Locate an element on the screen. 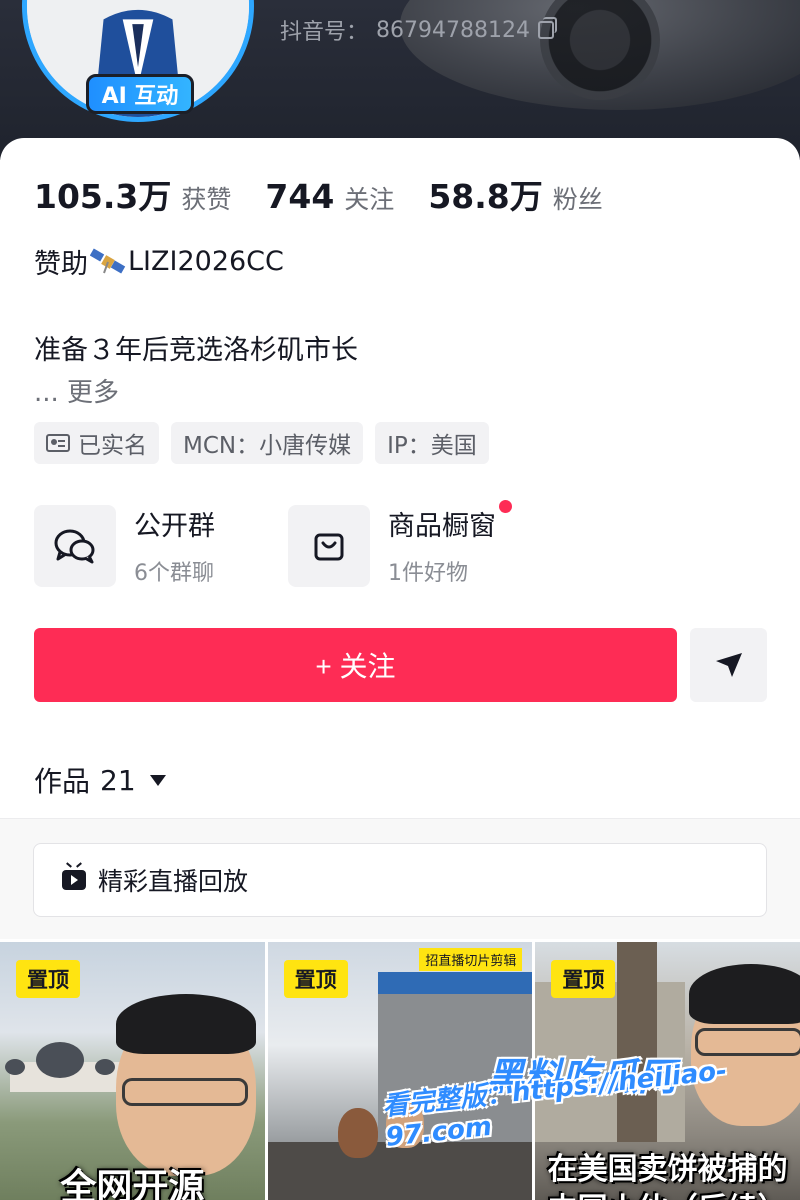 The height and width of the screenshot is (1200, 800). douyin-id-row: 抖音号： 86794788124 is located at coordinates (418, 30).